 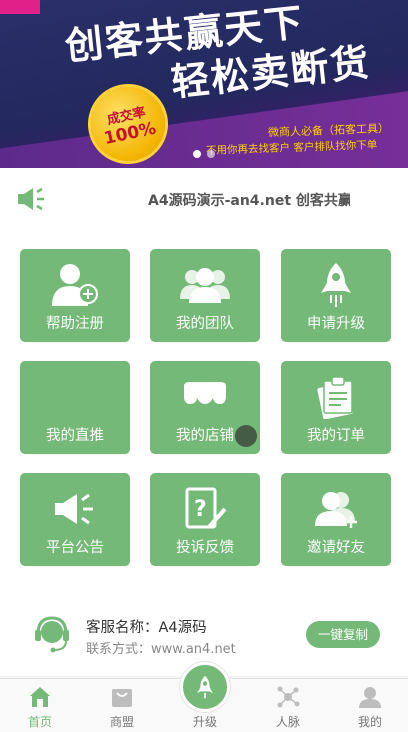 I want to click on menu-tile-label: 平台公告, so click(x=75, y=548).